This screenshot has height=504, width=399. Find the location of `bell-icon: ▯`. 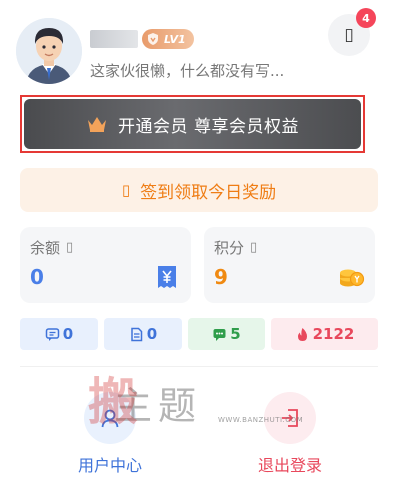

bell-icon: ▯ is located at coordinates (349, 34).